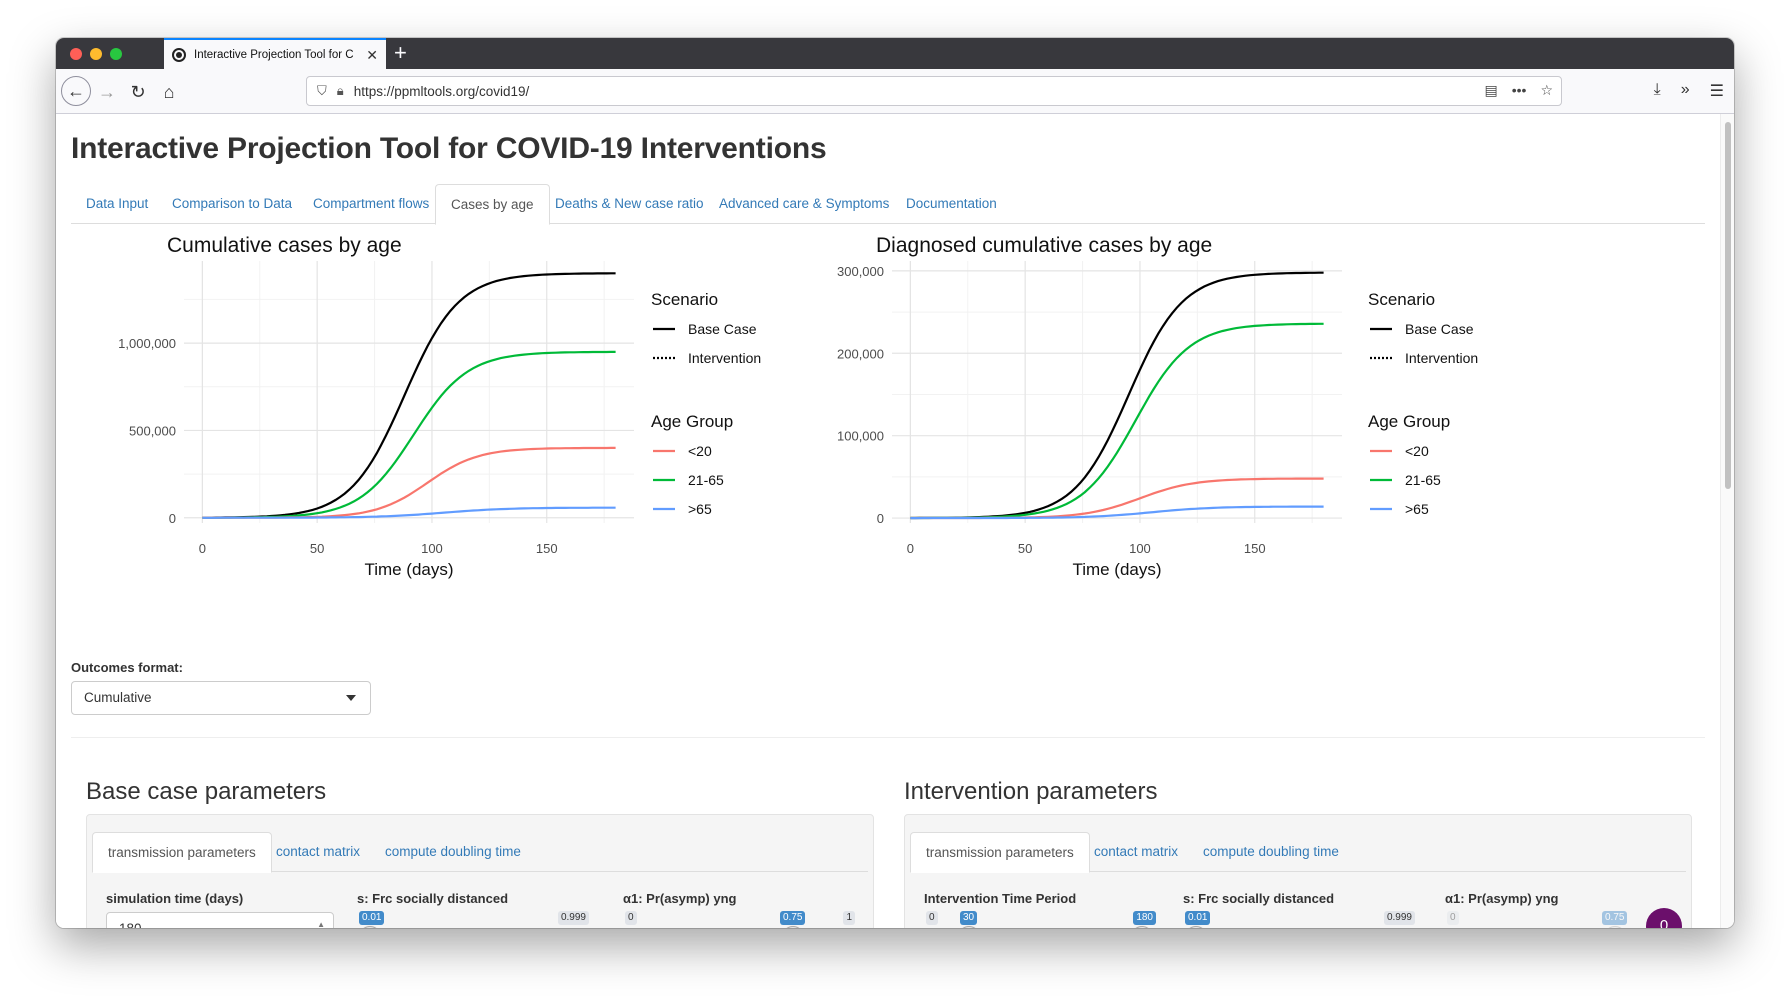 This screenshot has height=1002, width=1790. Describe the element at coordinates (179, 54) in the screenshot. I see `favicon-icon` at that location.